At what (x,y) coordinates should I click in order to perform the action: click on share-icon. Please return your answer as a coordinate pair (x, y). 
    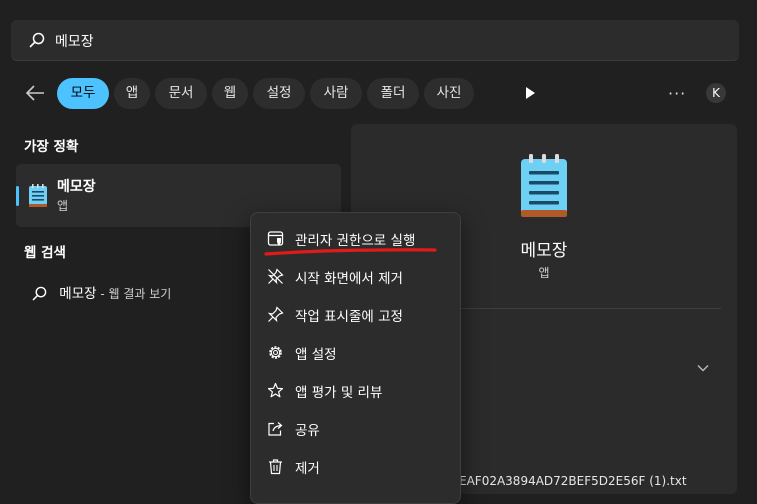
    Looking at the image, I should click on (275, 429).